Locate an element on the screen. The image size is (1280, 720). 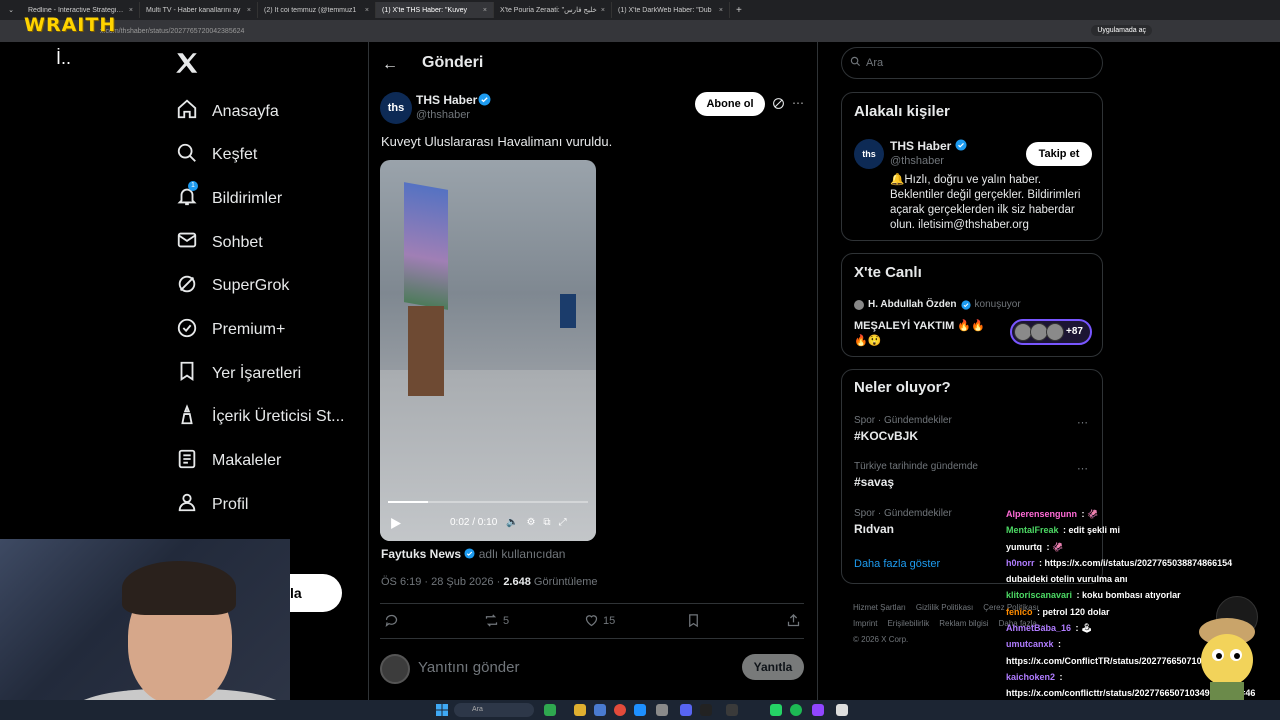
stream-overlay-logo: WRAITH is located at coordinates (70, 25).